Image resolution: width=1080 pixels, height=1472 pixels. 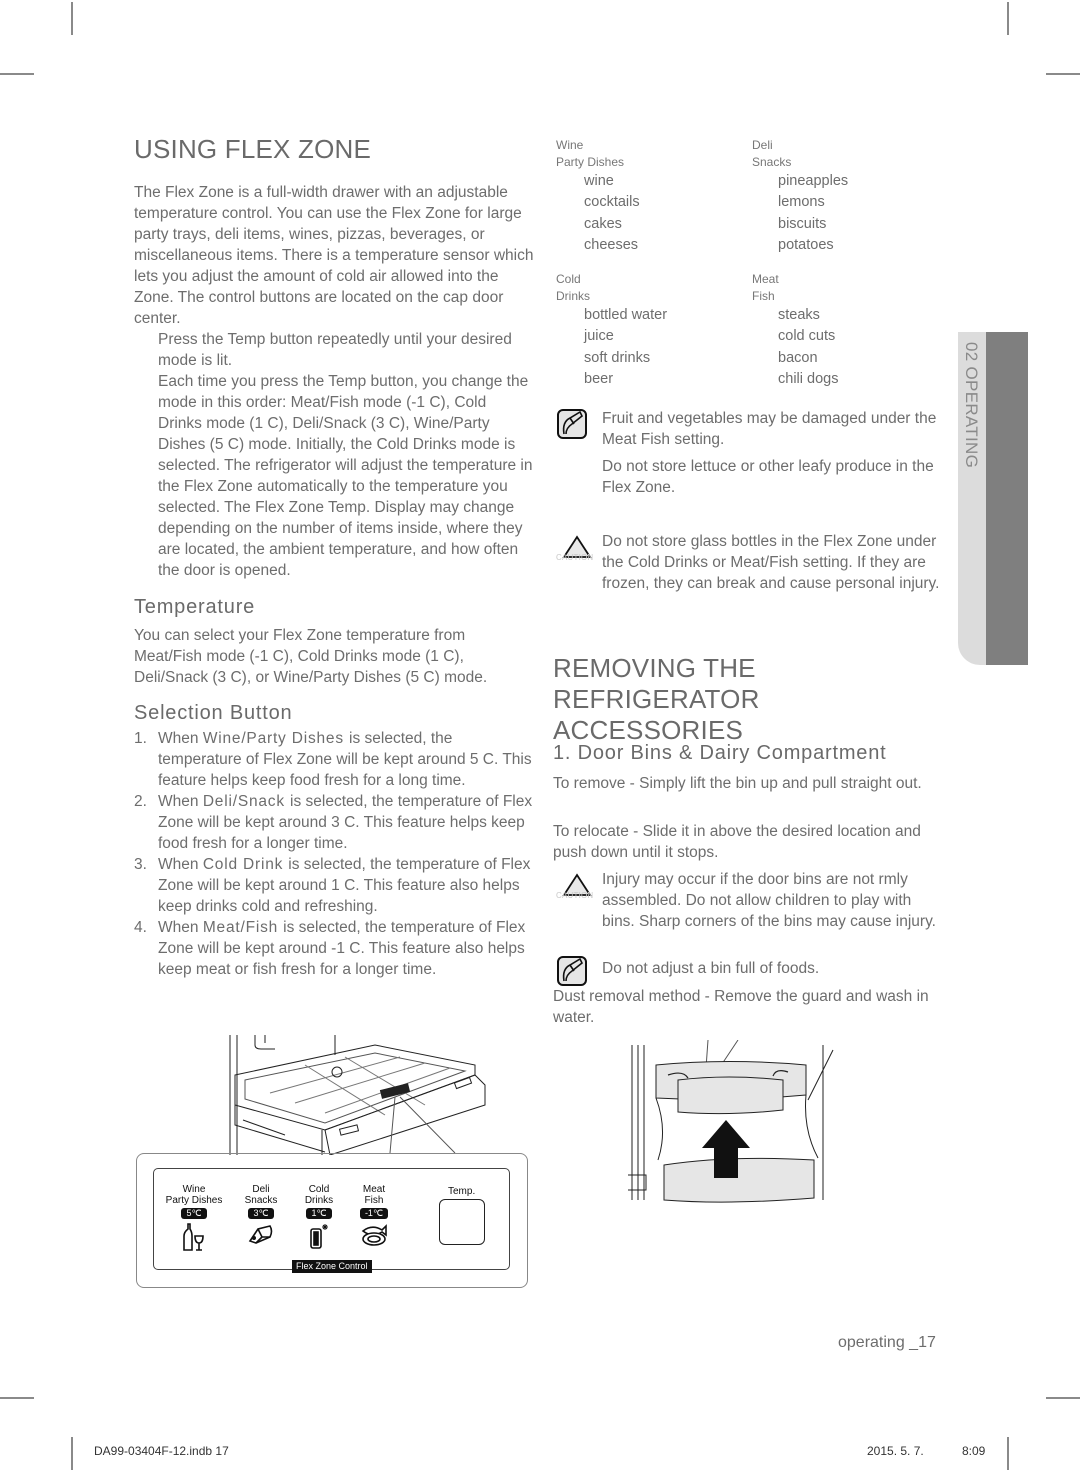 What do you see at coordinates (462, 1222) in the screenshot?
I see `temp-button` at bounding box center [462, 1222].